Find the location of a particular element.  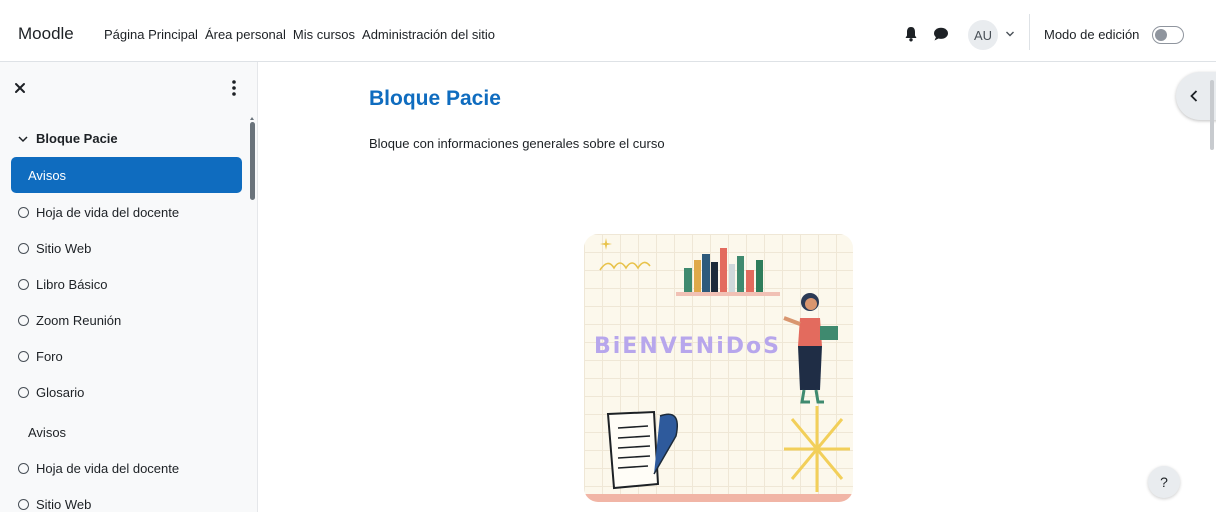

course-index-item: Zoom Reunión is located at coordinates (69, 320).